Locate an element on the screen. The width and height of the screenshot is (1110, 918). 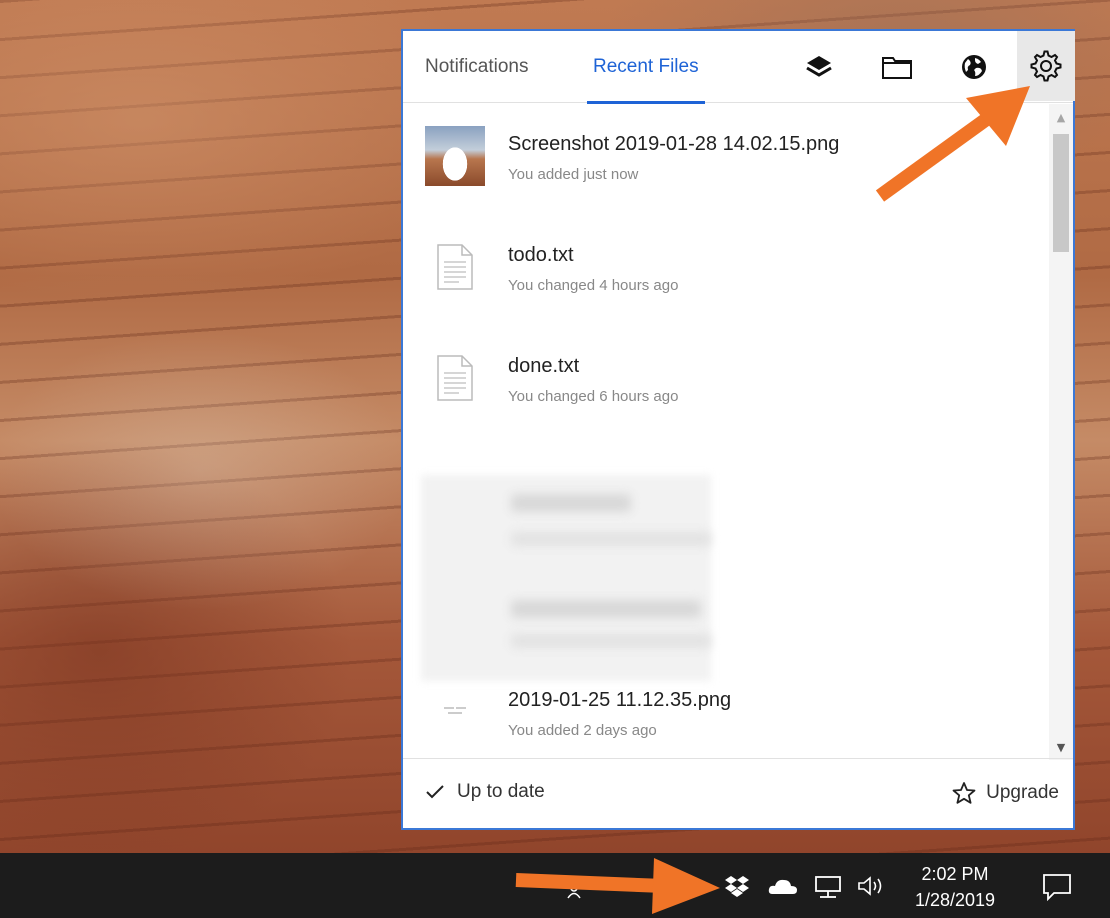
panel-footer: Up to date Upgrade is located at coordinates (738, 793).